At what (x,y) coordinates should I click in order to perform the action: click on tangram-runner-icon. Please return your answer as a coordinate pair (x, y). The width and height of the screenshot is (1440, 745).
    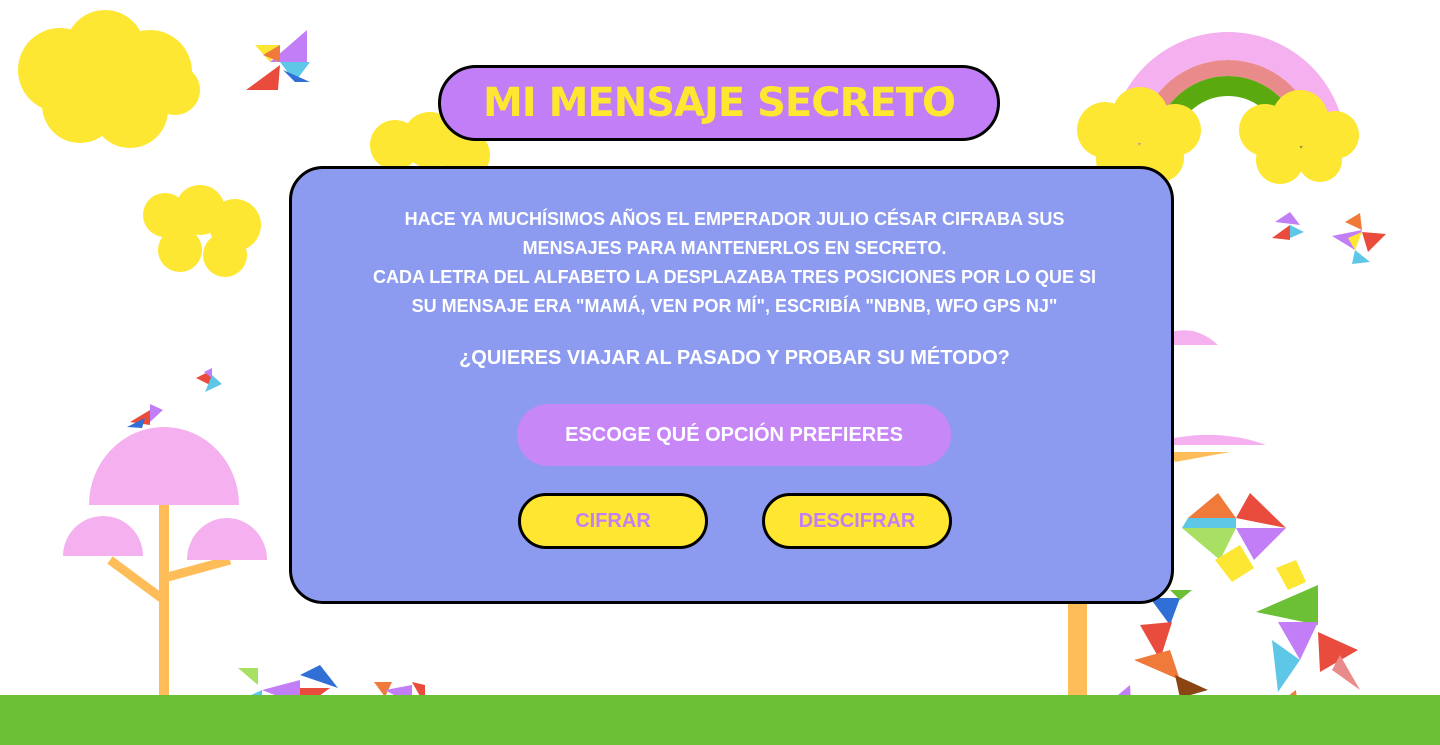
    Looking at the image, I should click on (1308, 636).